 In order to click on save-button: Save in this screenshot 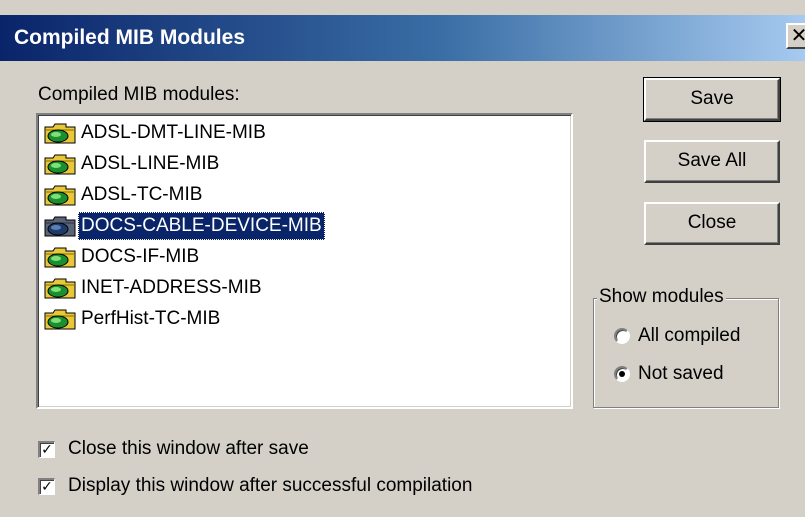, I will do `click(712, 99)`.